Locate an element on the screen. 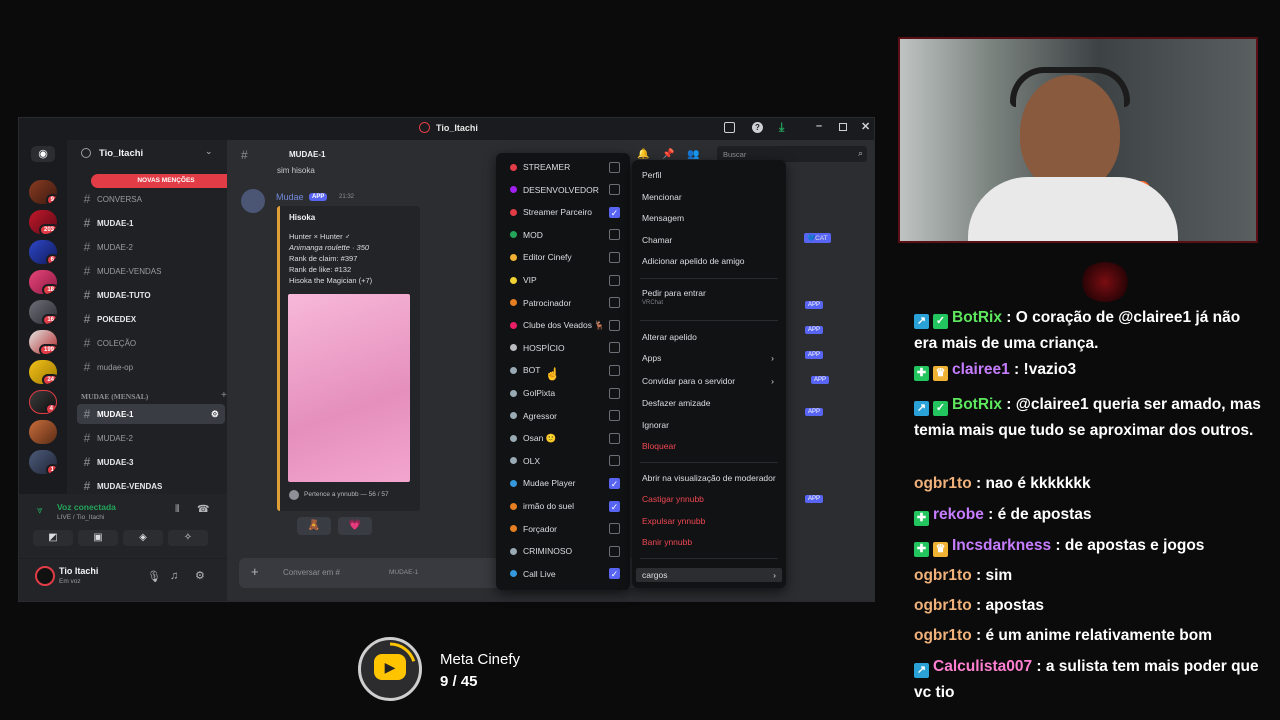 The image size is (1280, 720). guild-icon: 199 is located at coordinates (43, 342).